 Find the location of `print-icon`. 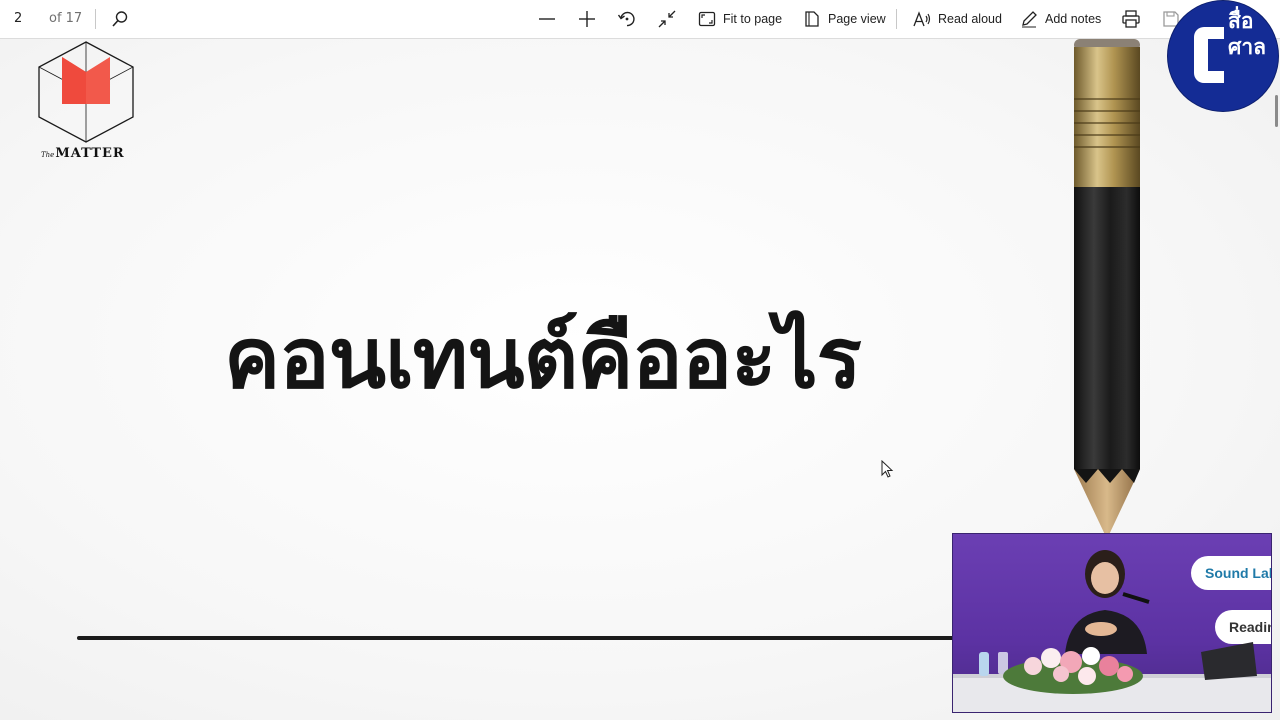

print-icon is located at coordinates (1131, 19).